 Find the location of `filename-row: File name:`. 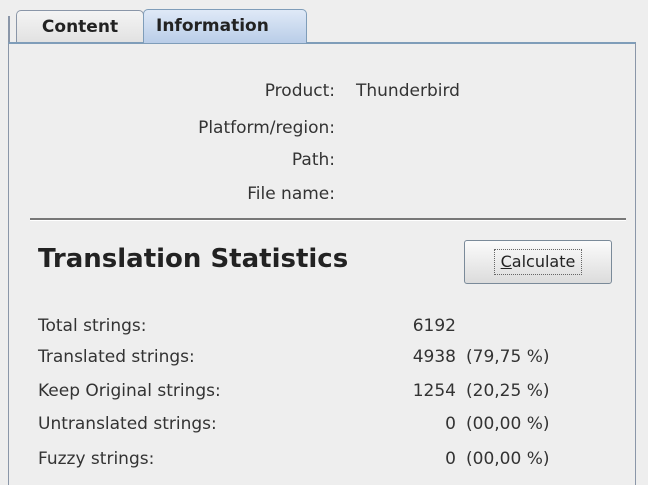

filename-row: File name: is located at coordinates (324, 194).